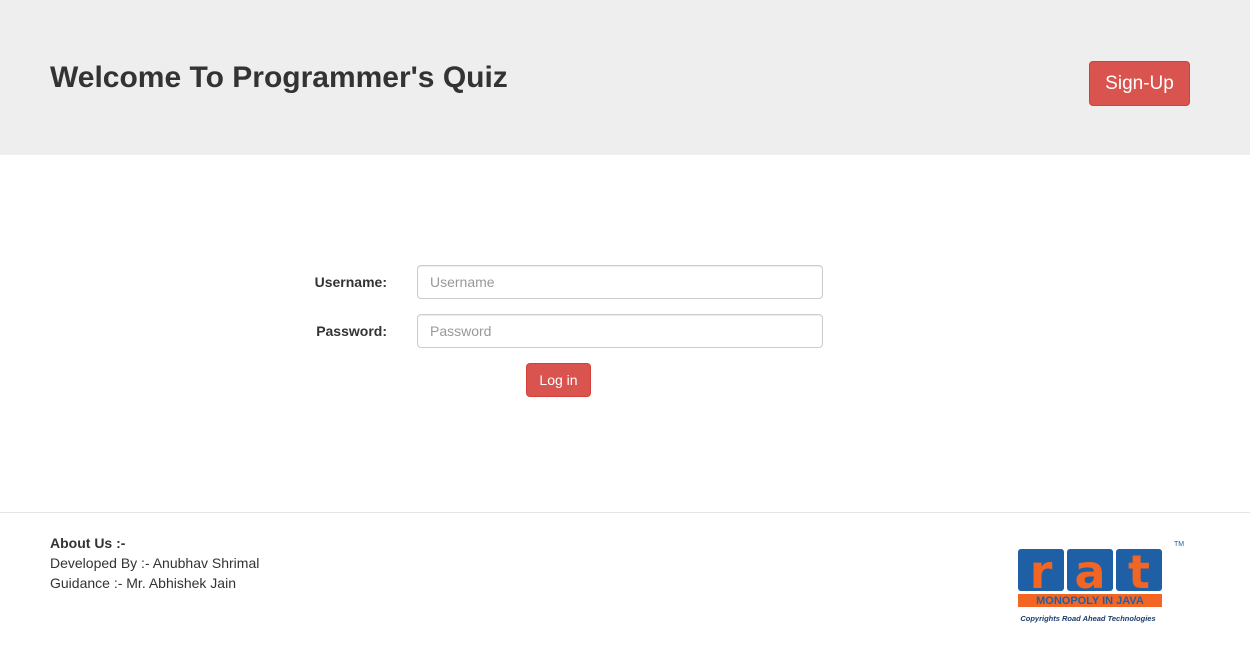 The height and width of the screenshot is (661, 1250). I want to click on password-label: Password:, so click(351, 331).